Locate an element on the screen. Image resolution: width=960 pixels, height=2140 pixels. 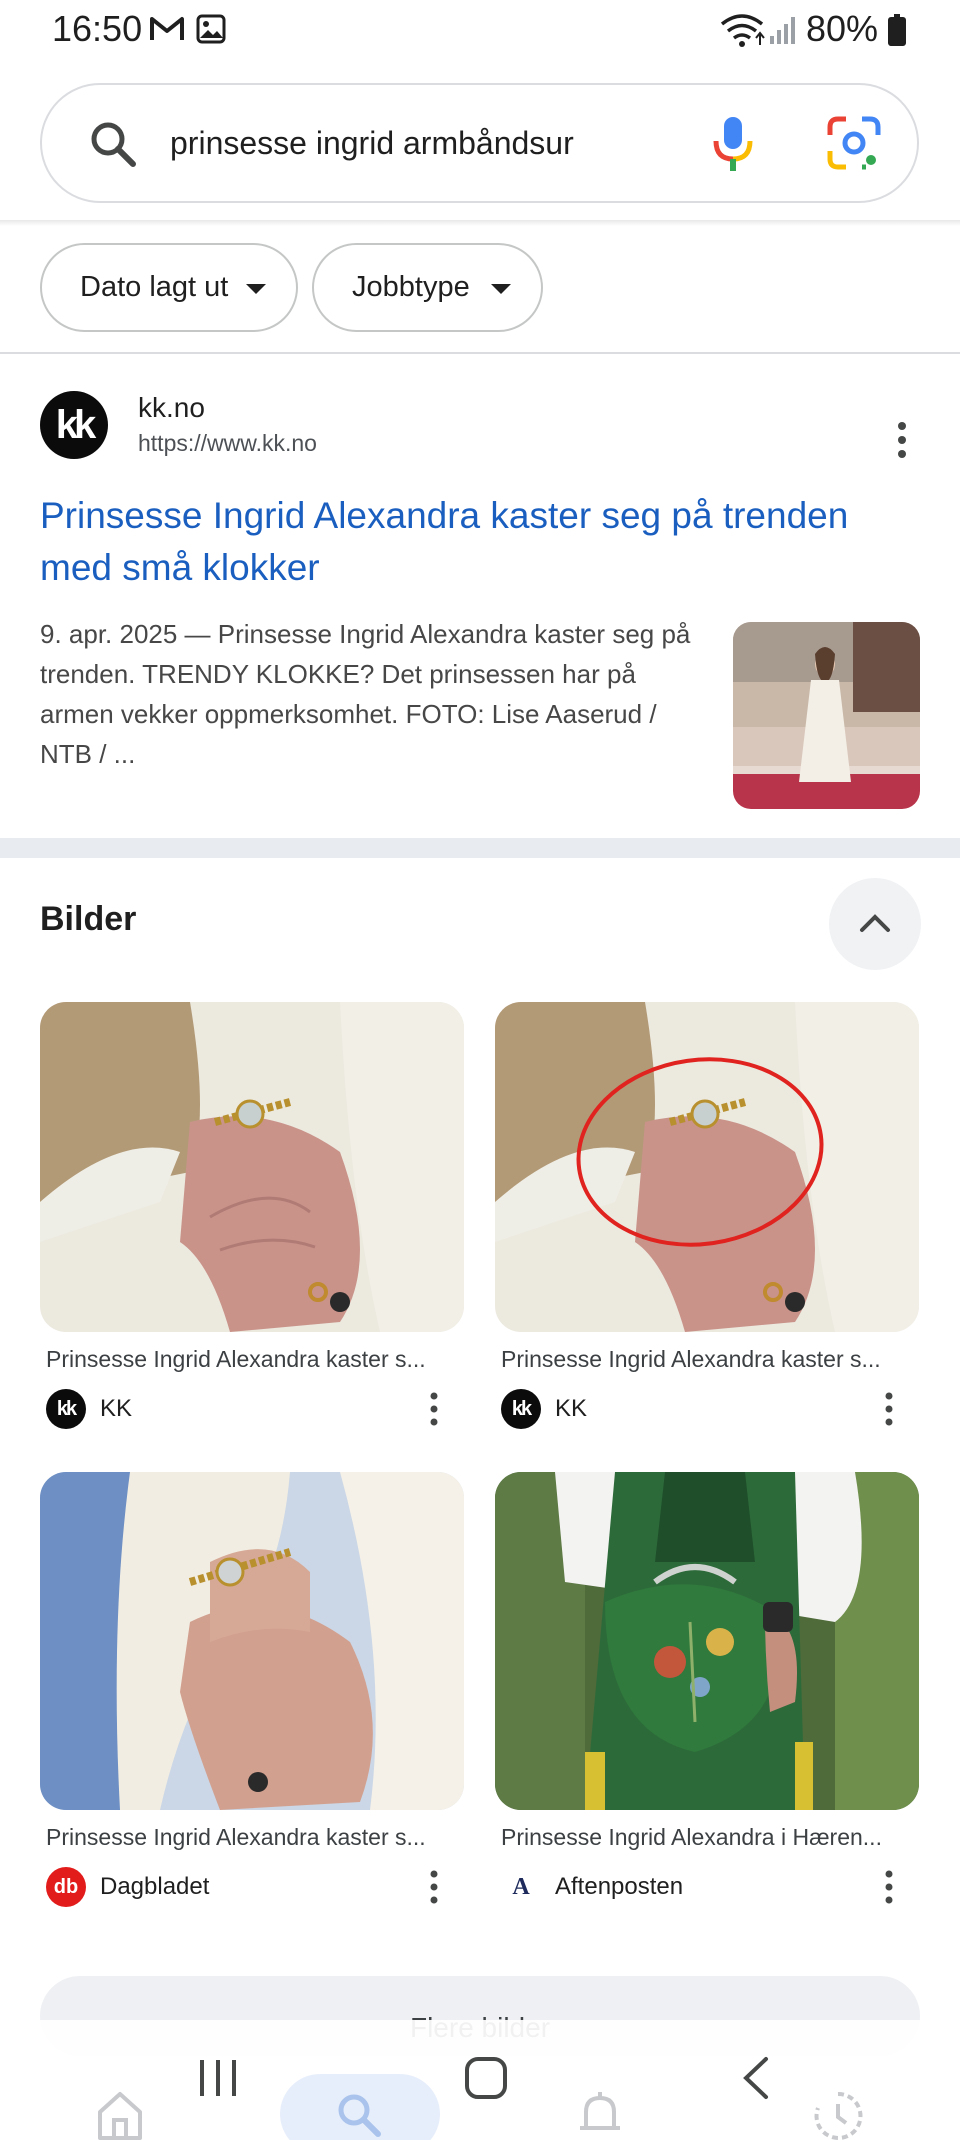
collapse-button is located at coordinates (875, 924).